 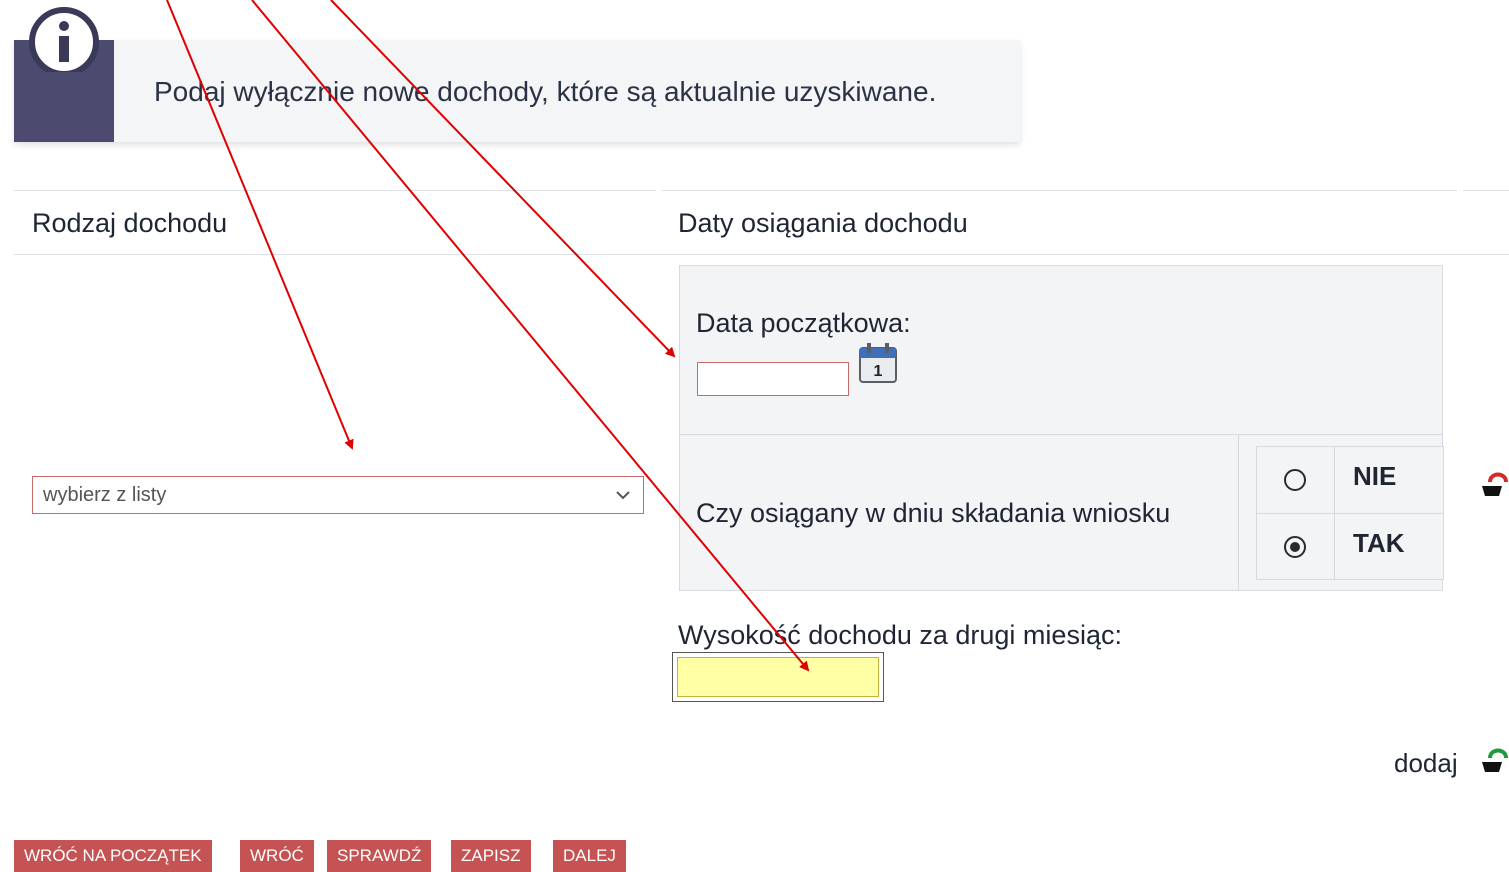 What do you see at coordinates (933, 513) in the screenshot?
I see `question-label: Czy osiągany w dniu składania wniosku` at bounding box center [933, 513].